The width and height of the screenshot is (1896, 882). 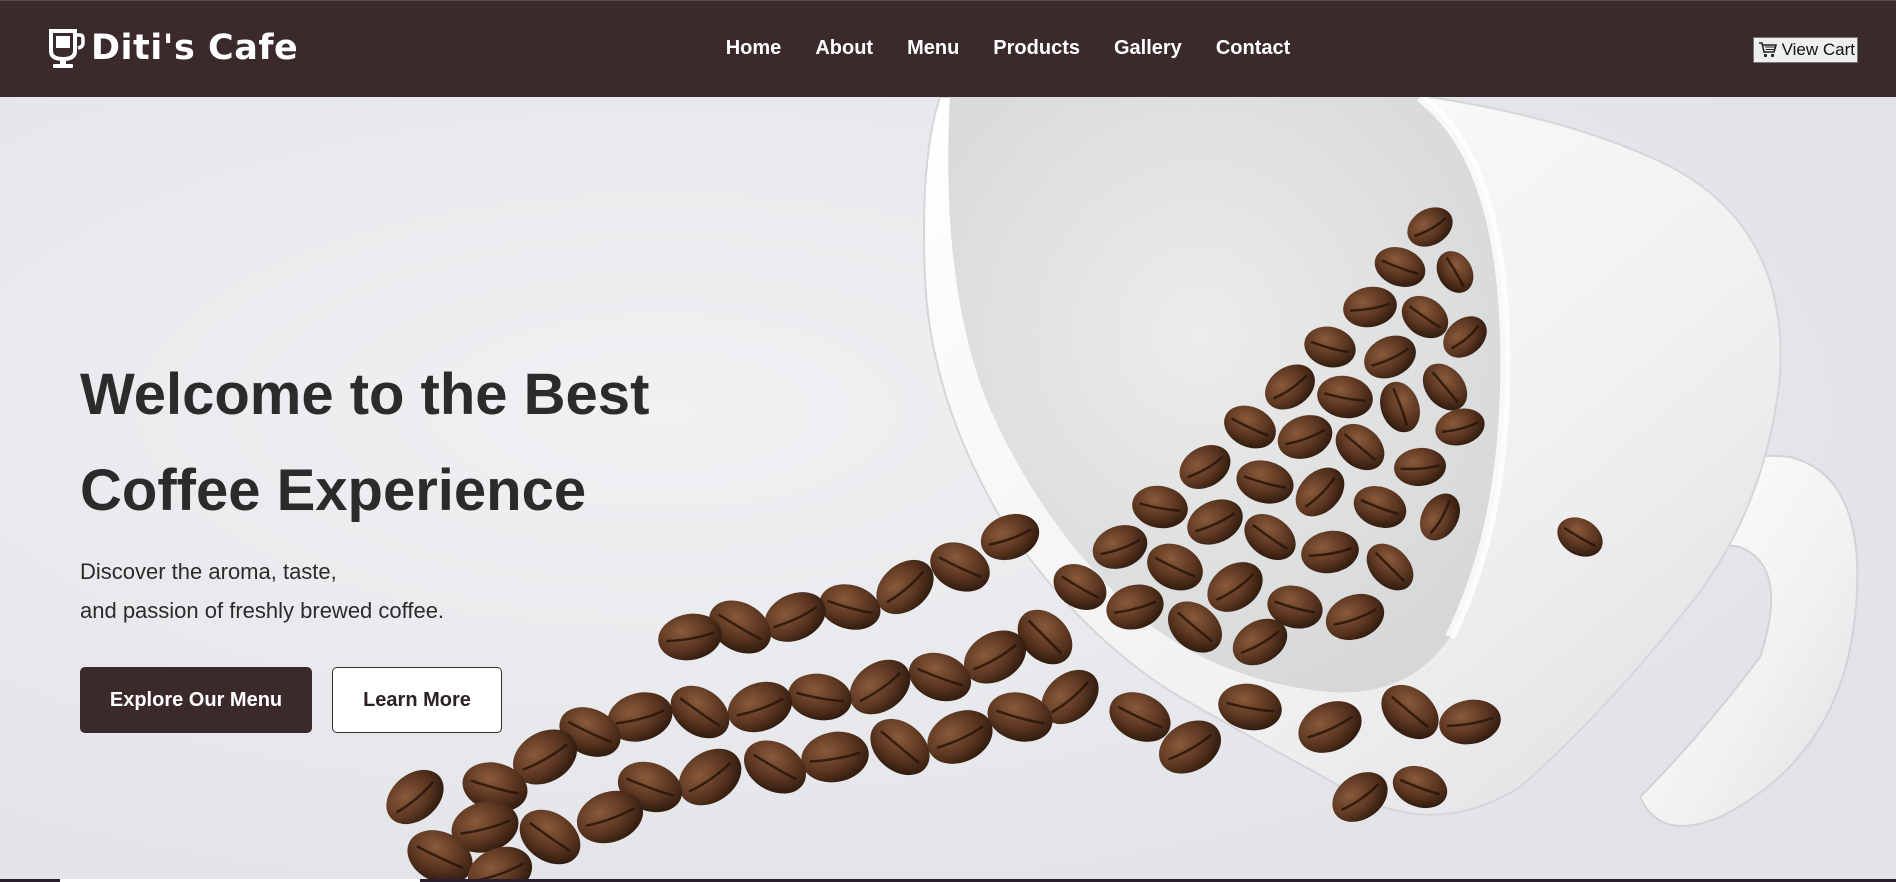 I want to click on nav-link-menu: Menu, so click(x=933, y=48).